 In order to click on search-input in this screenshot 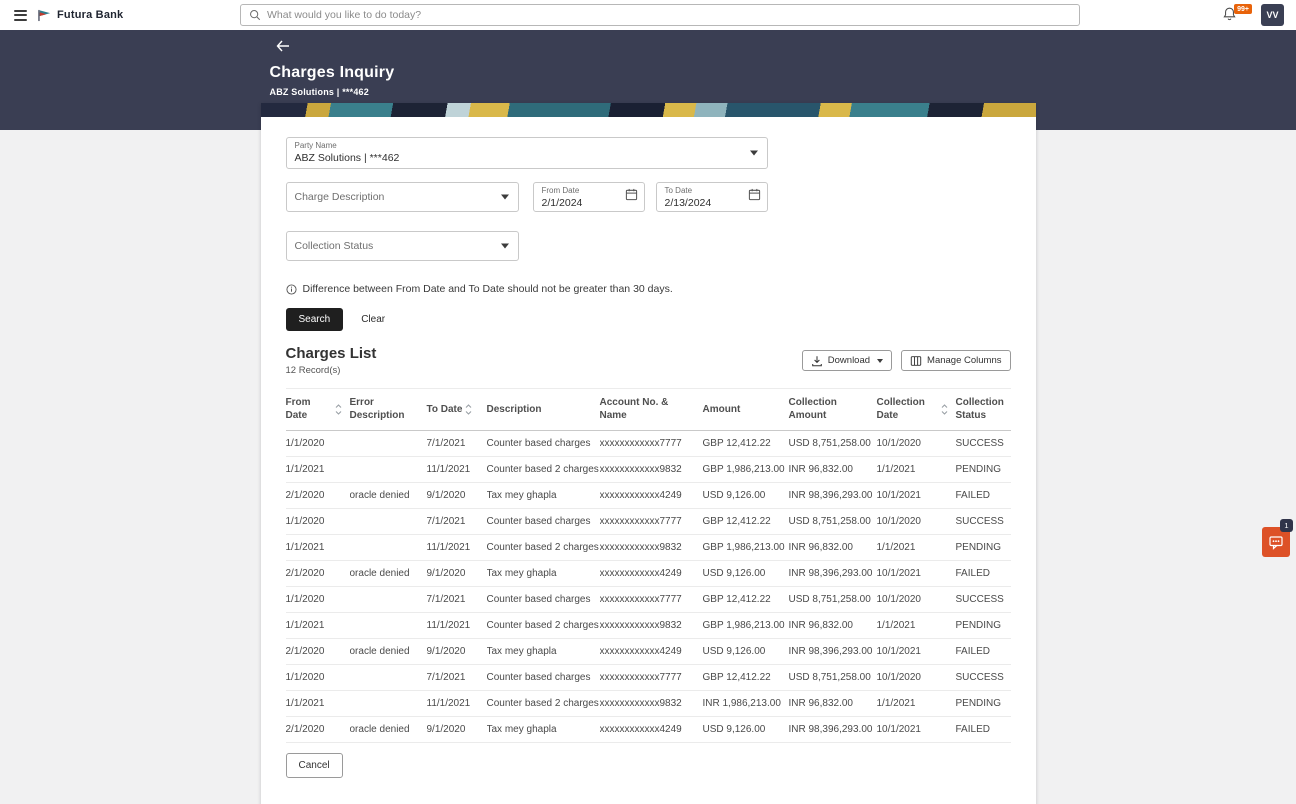, I will do `click(669, 15)`.